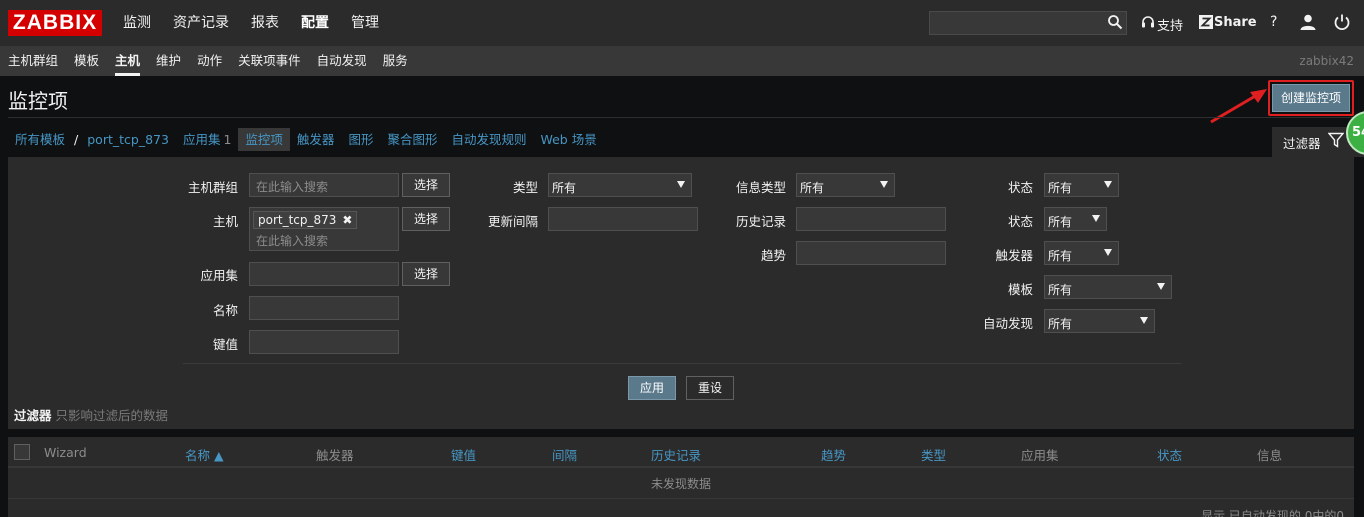 The image size is (1364, 517). Describe the element at coordinates (324, 274) in the screenshot. I see `application-input` at that location.